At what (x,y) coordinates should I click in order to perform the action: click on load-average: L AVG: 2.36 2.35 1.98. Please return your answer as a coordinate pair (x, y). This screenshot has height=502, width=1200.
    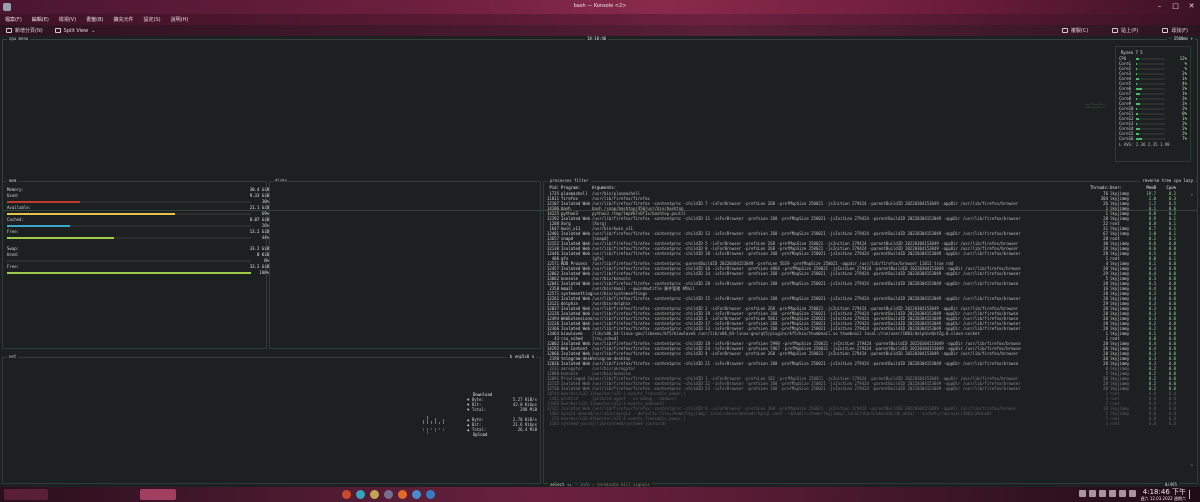
    Looking at the image, I should click on (1144, 144).